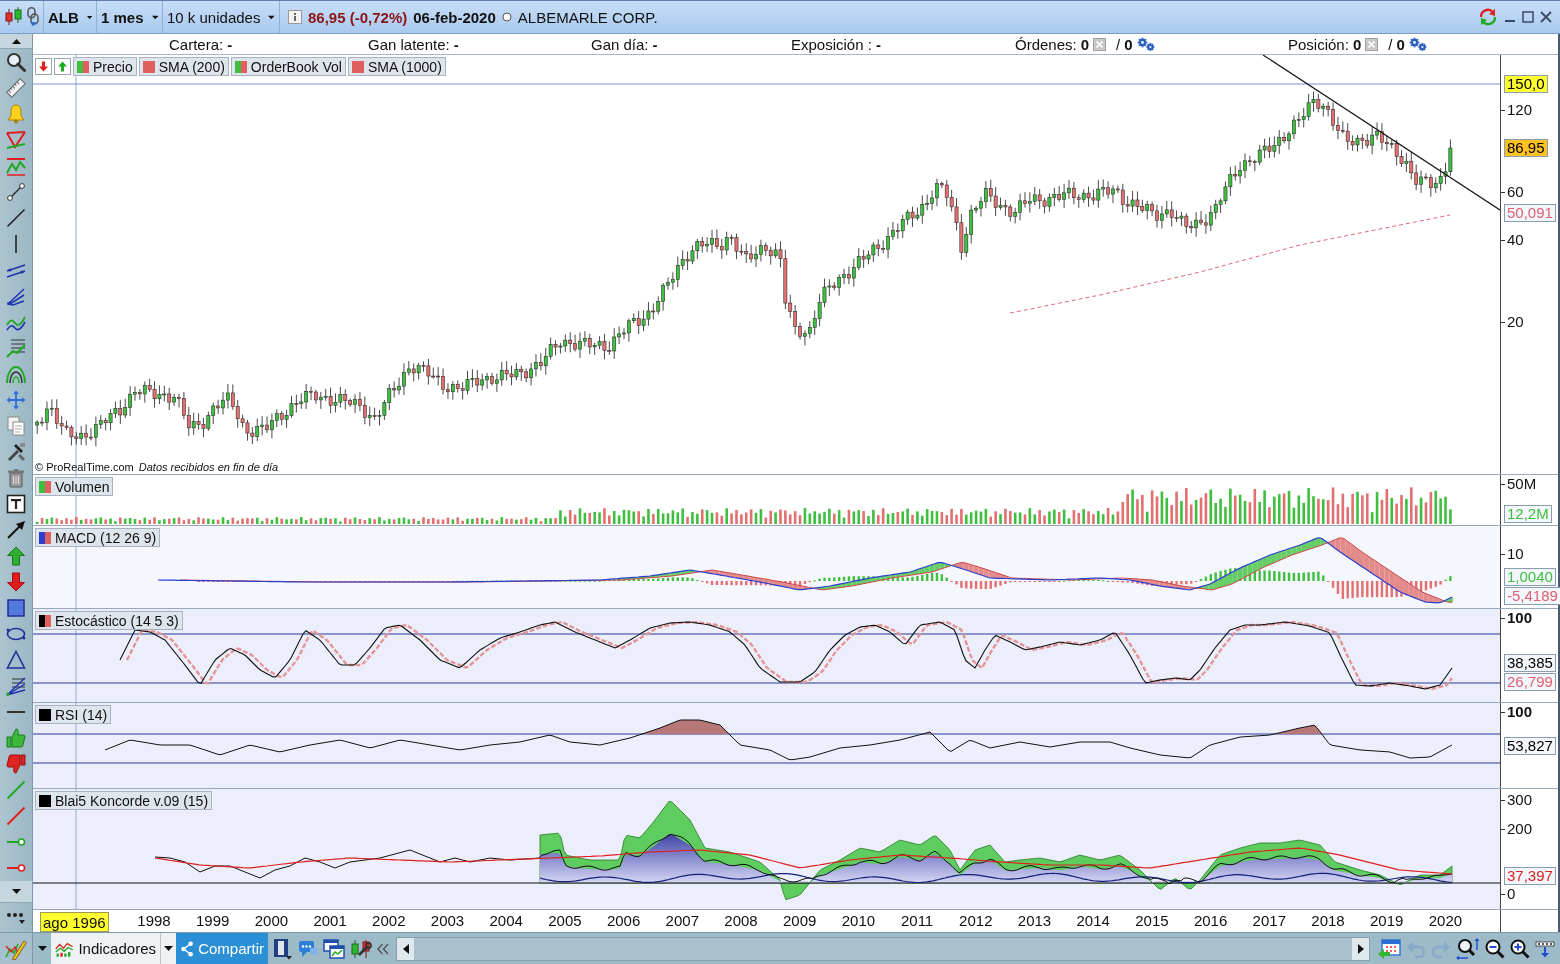 The image size is (1560, 964). What do you see at coordinates (196, 44) in the screenshot?
I see `summary-label: Cartera:` at bounding box center [196, 44].